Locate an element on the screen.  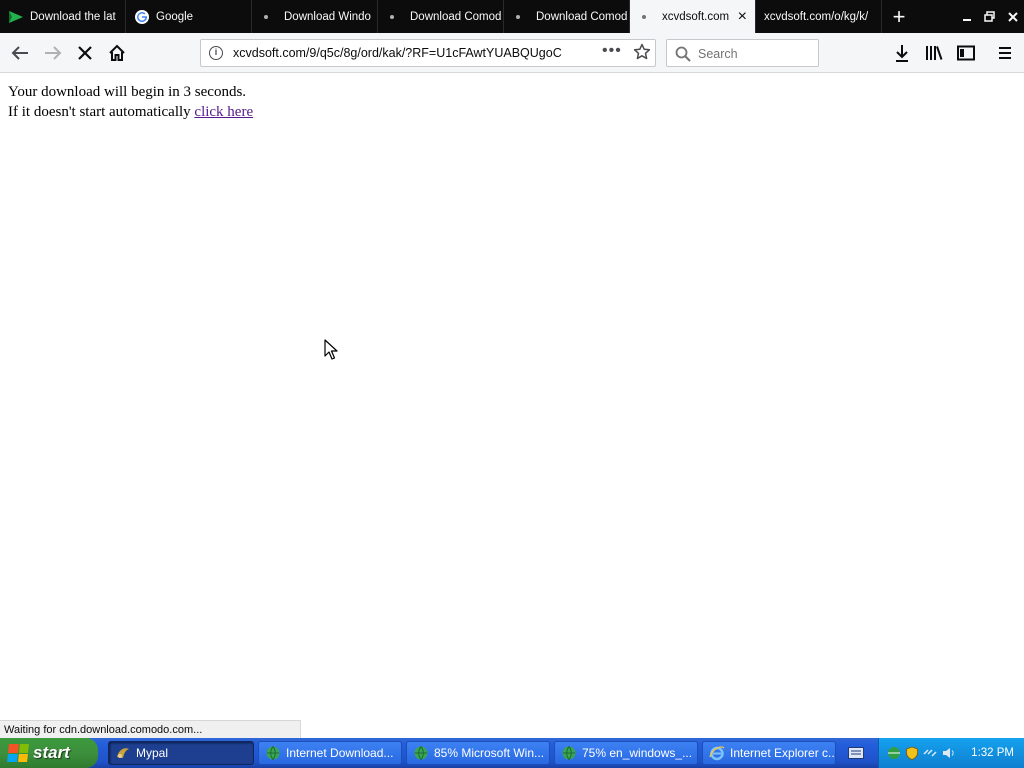
search-box: Search is located at coordinates (742, 53).